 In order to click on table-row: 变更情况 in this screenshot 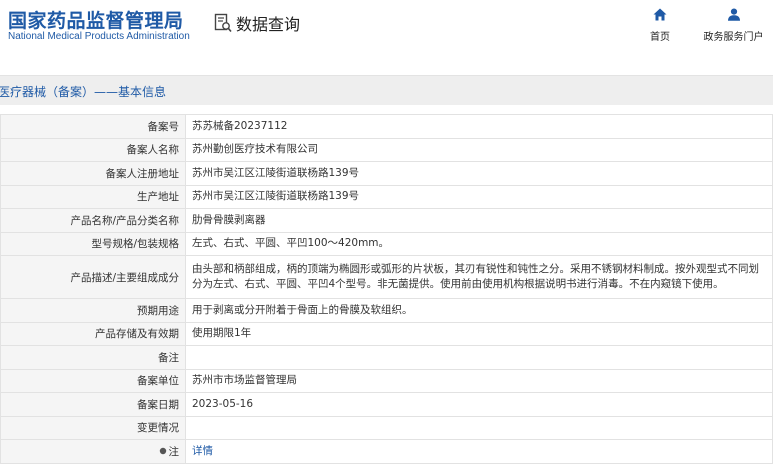, I will do `click(386, 427)`.